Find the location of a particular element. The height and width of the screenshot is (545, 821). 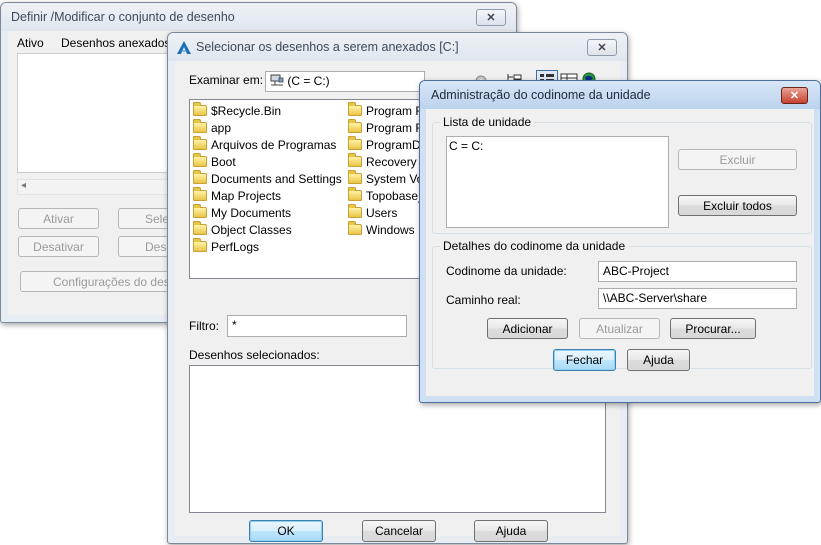

desativar-button: Desativar is located at coordinates (58, 246).